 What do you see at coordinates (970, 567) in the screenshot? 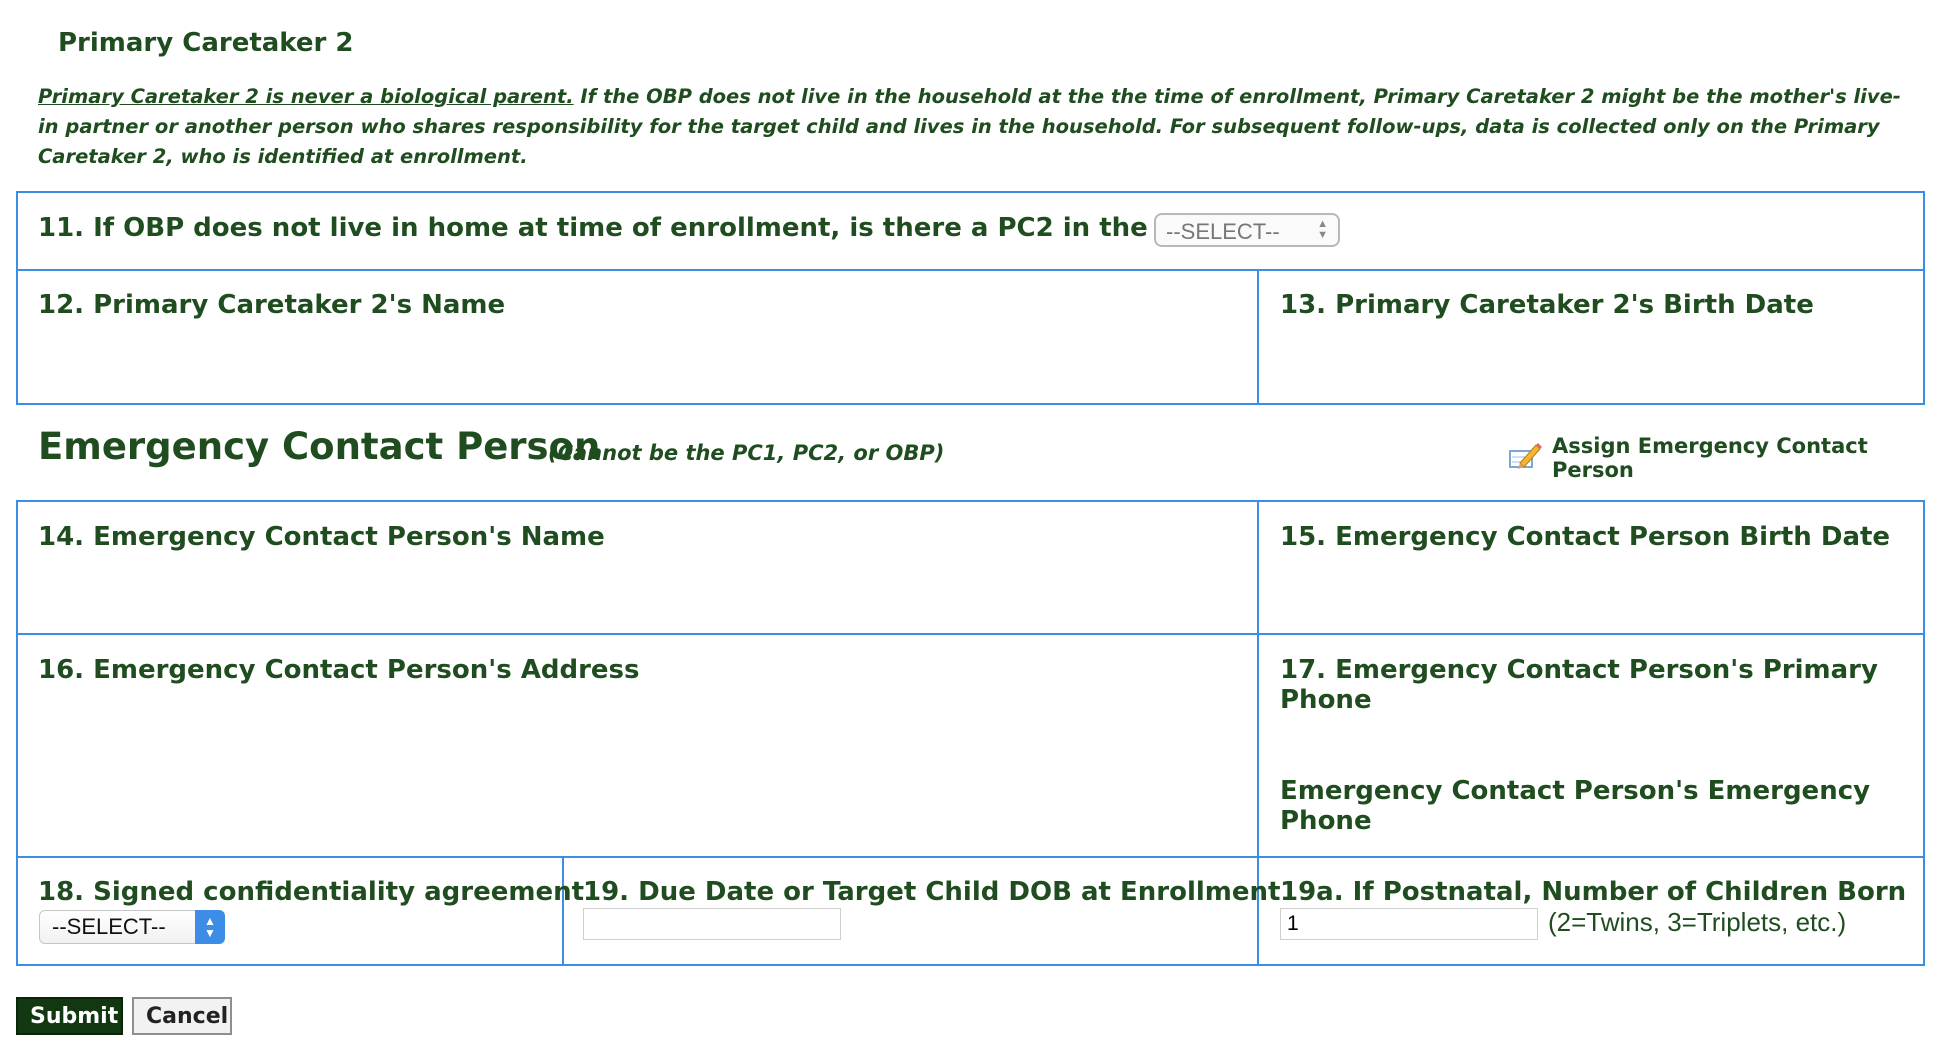
I see `question-14-15-row` at bounding box center [970, 567].